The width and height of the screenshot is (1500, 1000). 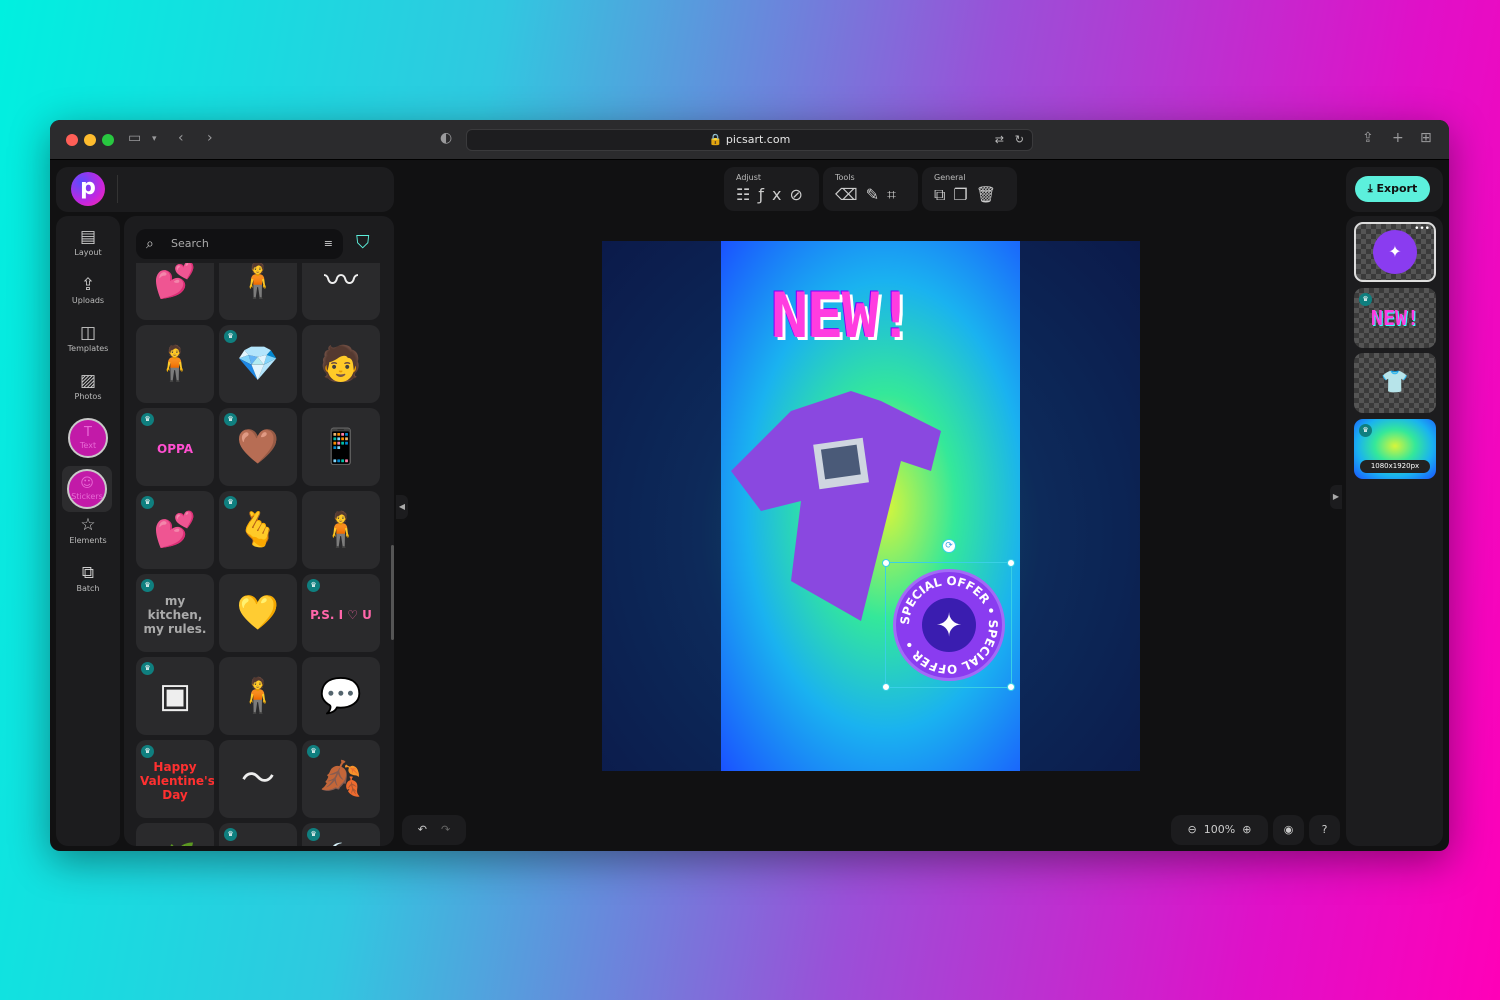 What do you see at coordinates (1395, 383) in the screenshot?
I see `layer-tshirt: 👕` at bounding box center [1395, 383].